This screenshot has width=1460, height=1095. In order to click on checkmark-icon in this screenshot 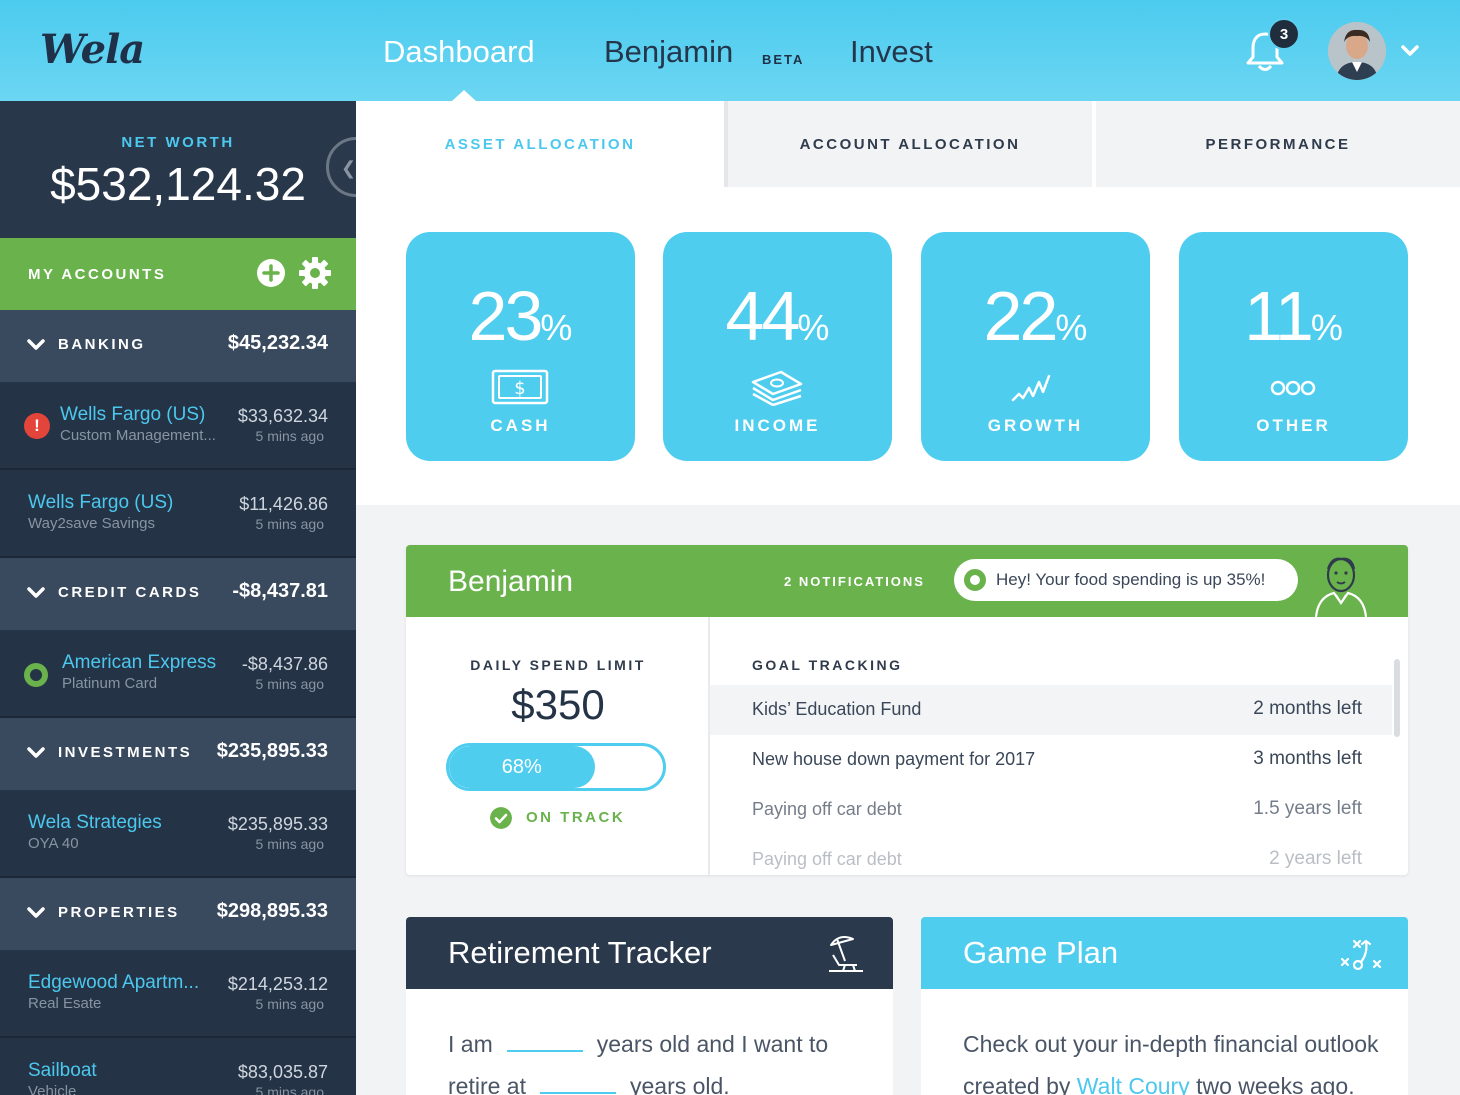, I will do `click(501, 818)`.